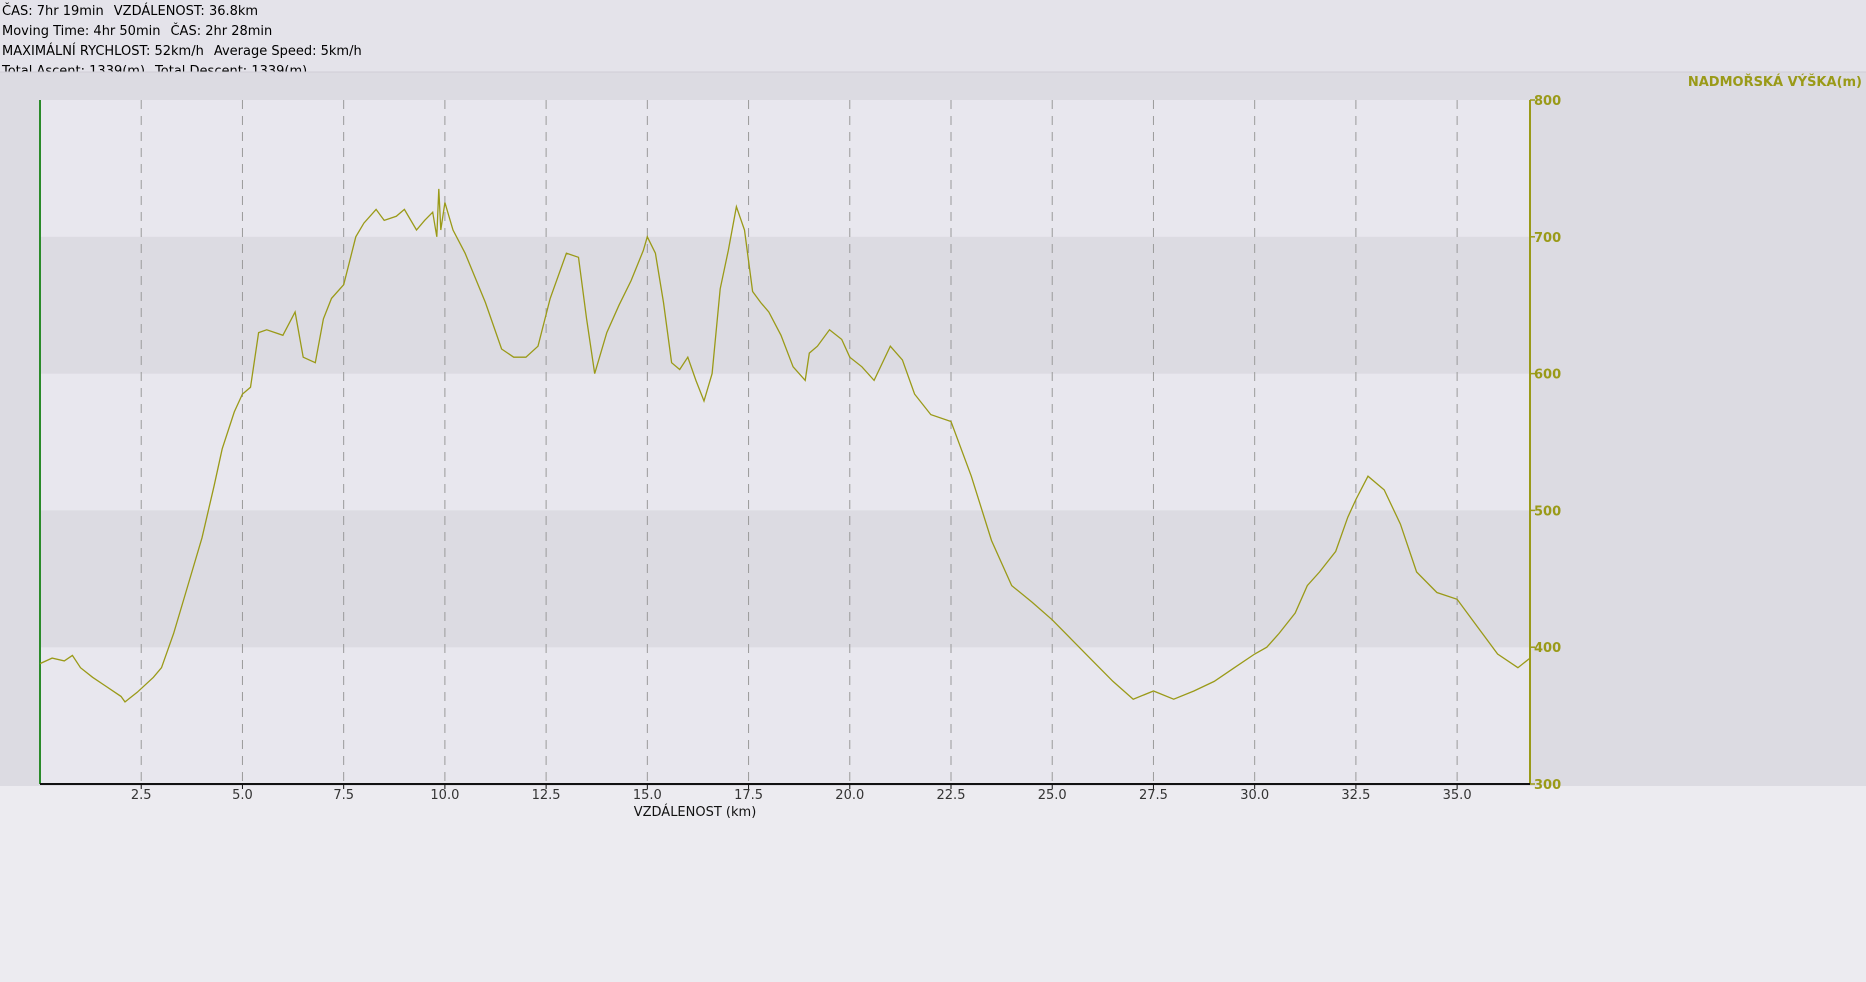  I want to click on x-tick-label: 30.0, so click(1254, 795).